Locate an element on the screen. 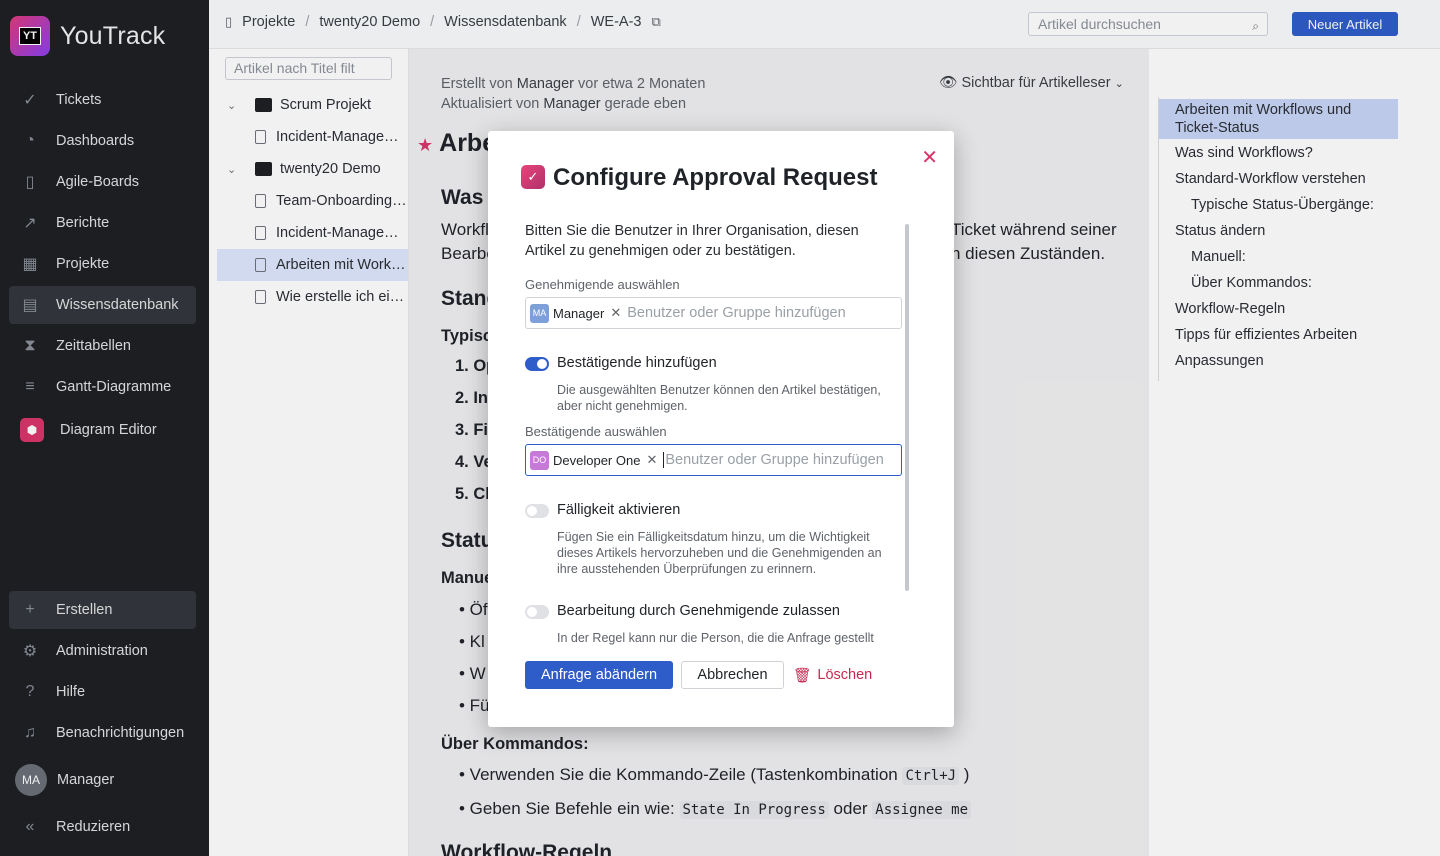 The width and height of the screenshot is (1440, 856). scrollbar-thumb is located at coordinates (907, 407).